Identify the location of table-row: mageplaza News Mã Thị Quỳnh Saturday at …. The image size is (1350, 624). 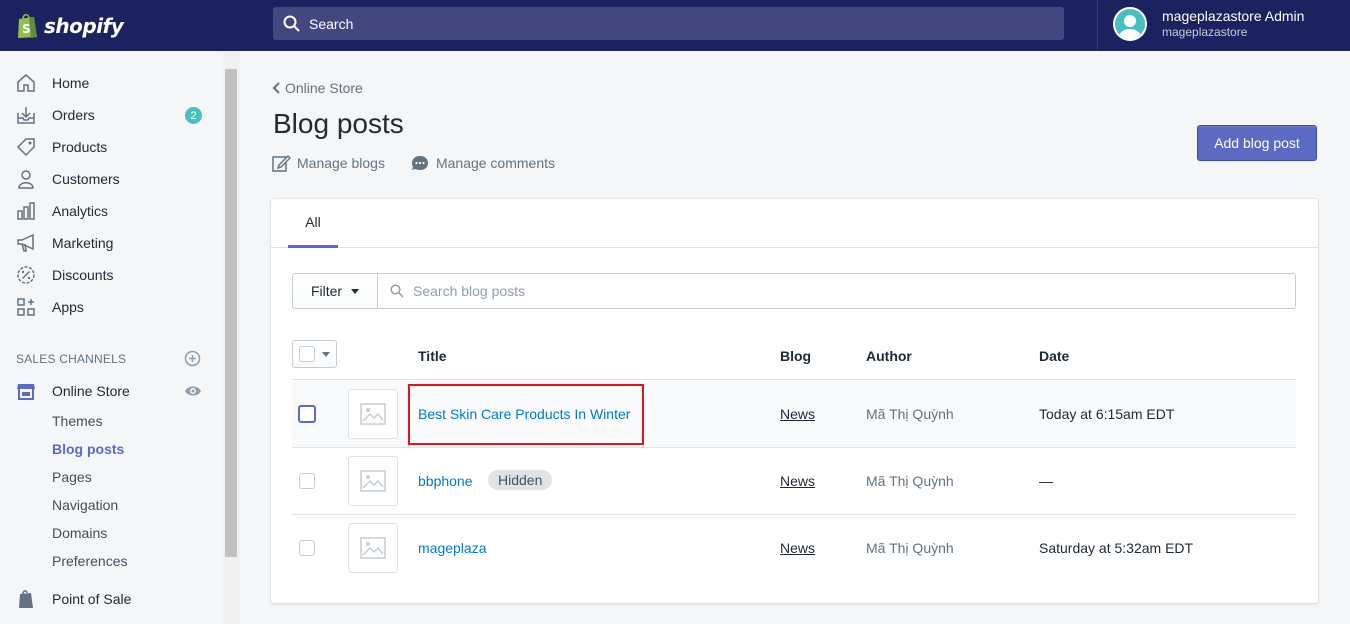
(794, 548).